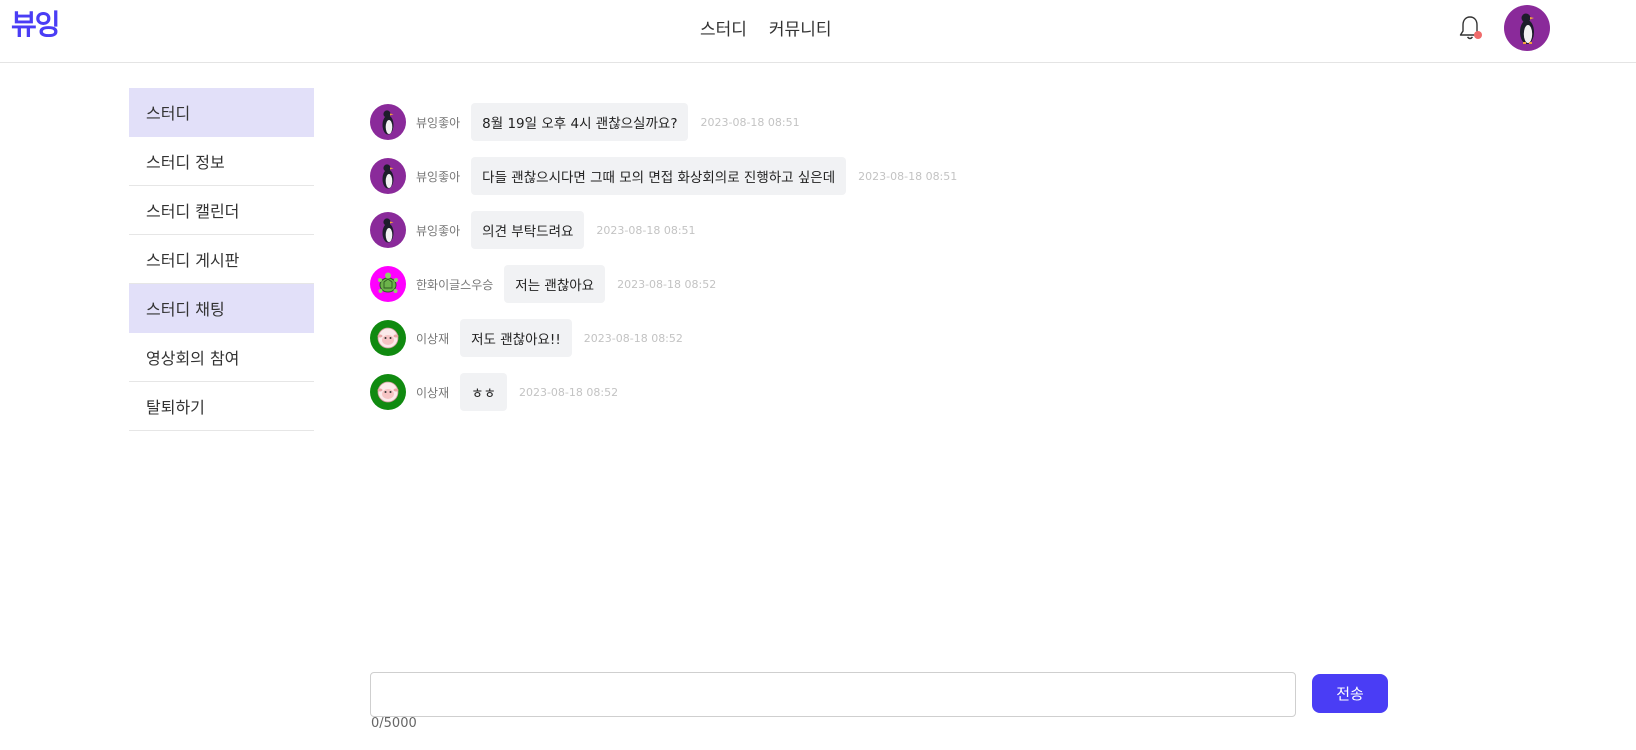 The image size is (1636, 750). I want to click on chat-input, so click(833, 694).